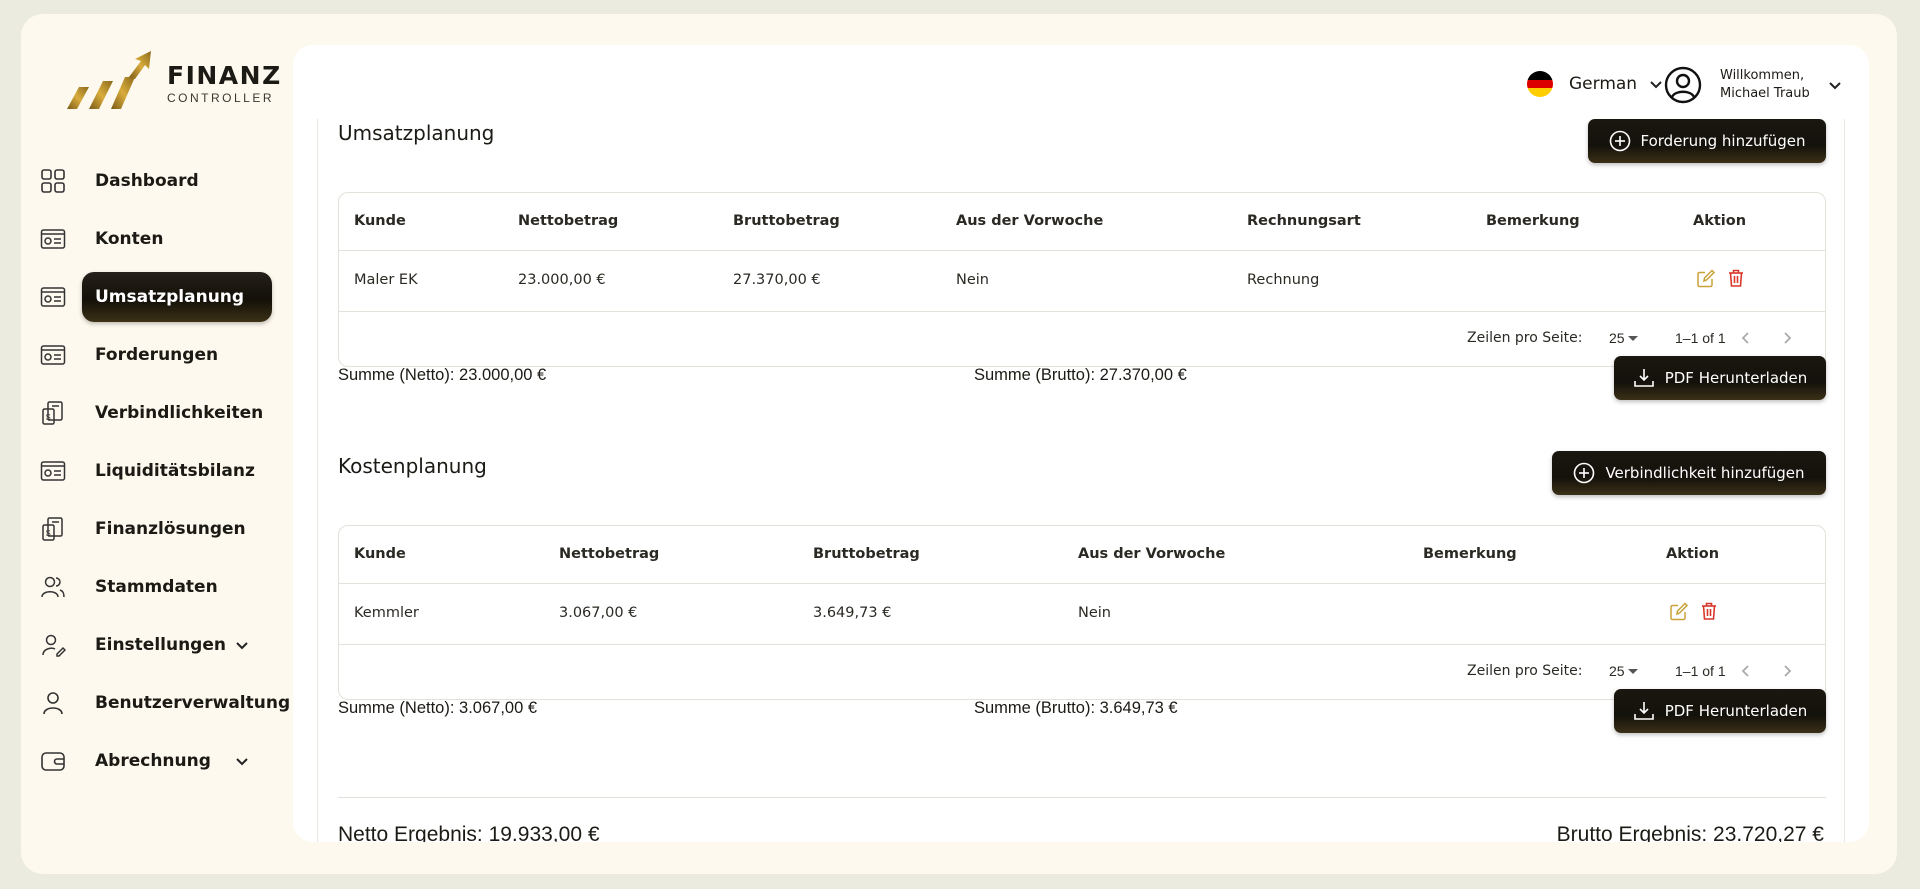 The width and height of the screenshot is (1920, 889). Describe the element at coordinates (416, 133) in the screenshot. I see `section-title-umsatzplanung: Umsatzplanung` at that location.